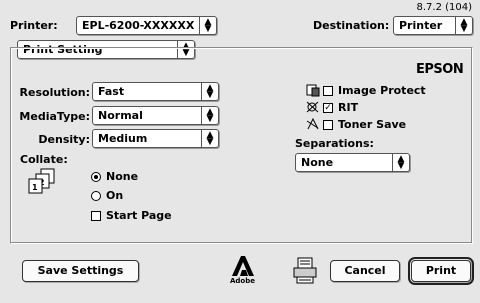  I want to click on rit-label: RIT, so click(348, 107).